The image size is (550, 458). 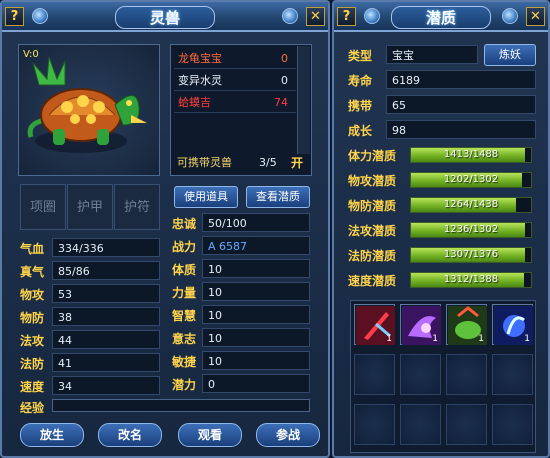 What do you see at coordinates (241, 163) in the screenshot?
I see `carry-info: 可携带灵兽 3/5 开` at bounding box center [241, 163].